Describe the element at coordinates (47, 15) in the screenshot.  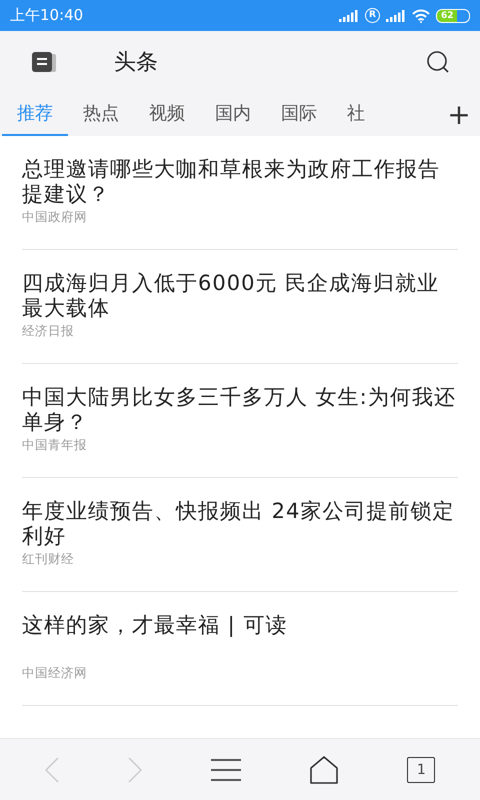
I see `status-time: 上午10:40` at that location.